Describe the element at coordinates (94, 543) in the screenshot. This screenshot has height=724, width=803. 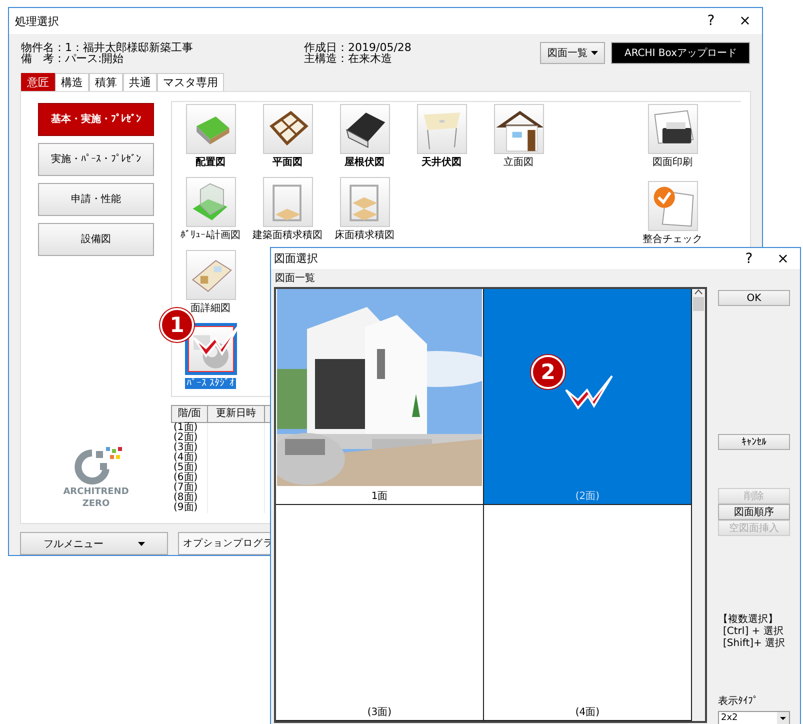
I see `full-menu-button: フルメニュー` at that location.